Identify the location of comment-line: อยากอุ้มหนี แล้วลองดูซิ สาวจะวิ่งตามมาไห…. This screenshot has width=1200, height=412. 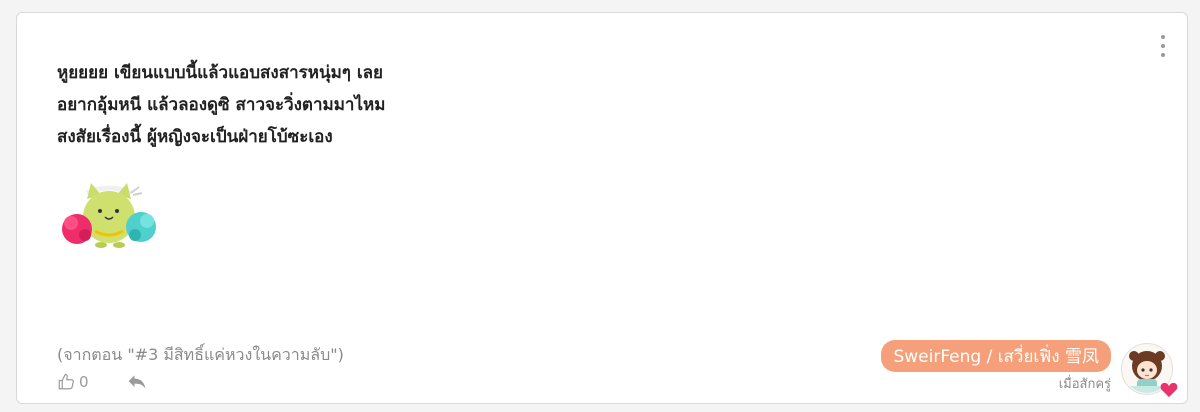
(221, 105).